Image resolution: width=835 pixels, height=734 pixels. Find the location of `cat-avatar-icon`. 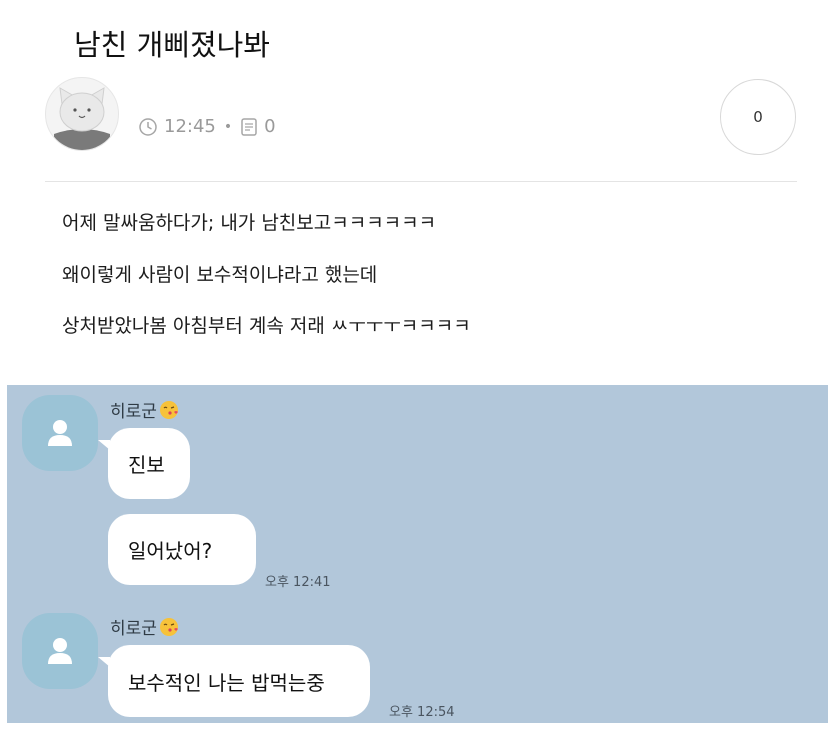

cat-avatar-icon is located at coordinates (82, 118).